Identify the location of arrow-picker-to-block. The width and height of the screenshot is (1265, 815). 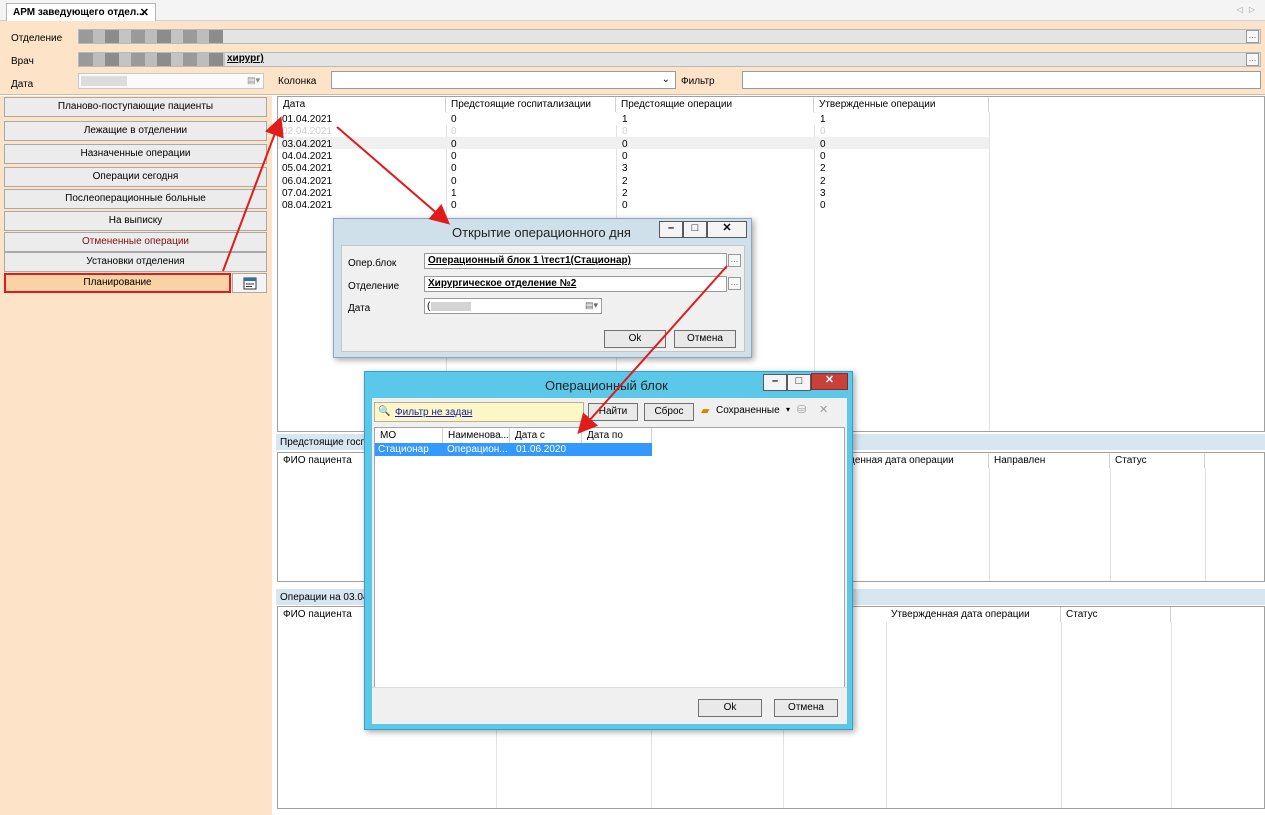
(652, 349).